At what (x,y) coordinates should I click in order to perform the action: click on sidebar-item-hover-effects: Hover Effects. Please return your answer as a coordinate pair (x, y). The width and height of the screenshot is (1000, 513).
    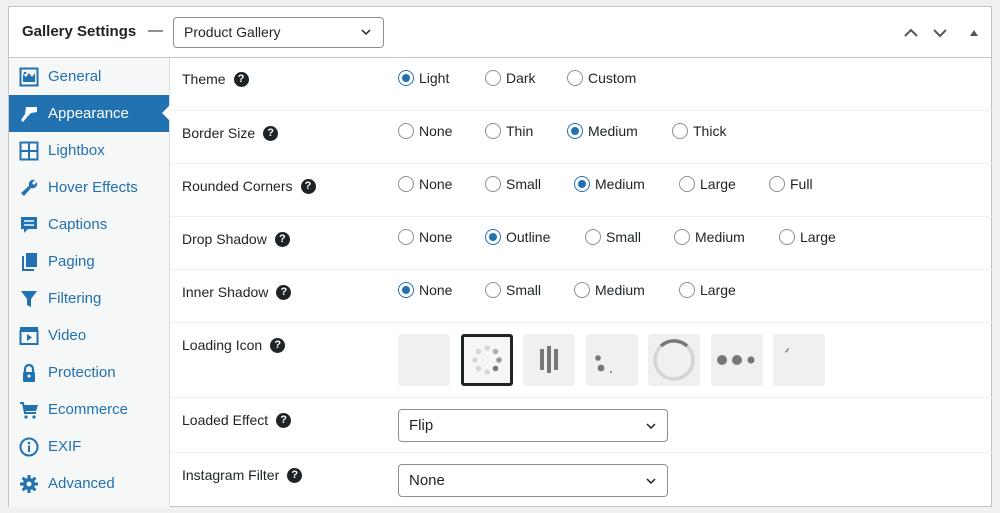
    Looking at the image, I should click on (89, 187).